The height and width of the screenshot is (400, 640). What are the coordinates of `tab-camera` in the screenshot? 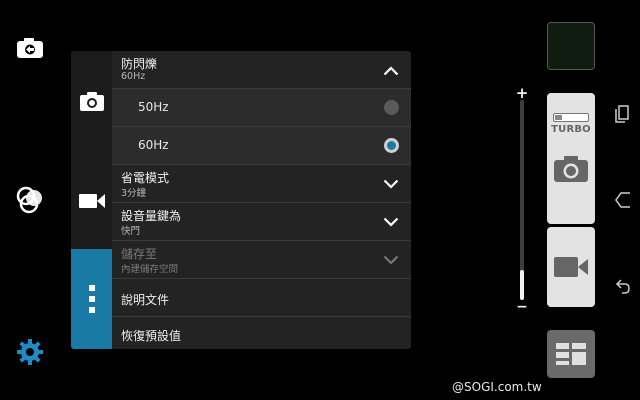 It's located at (91, 101).